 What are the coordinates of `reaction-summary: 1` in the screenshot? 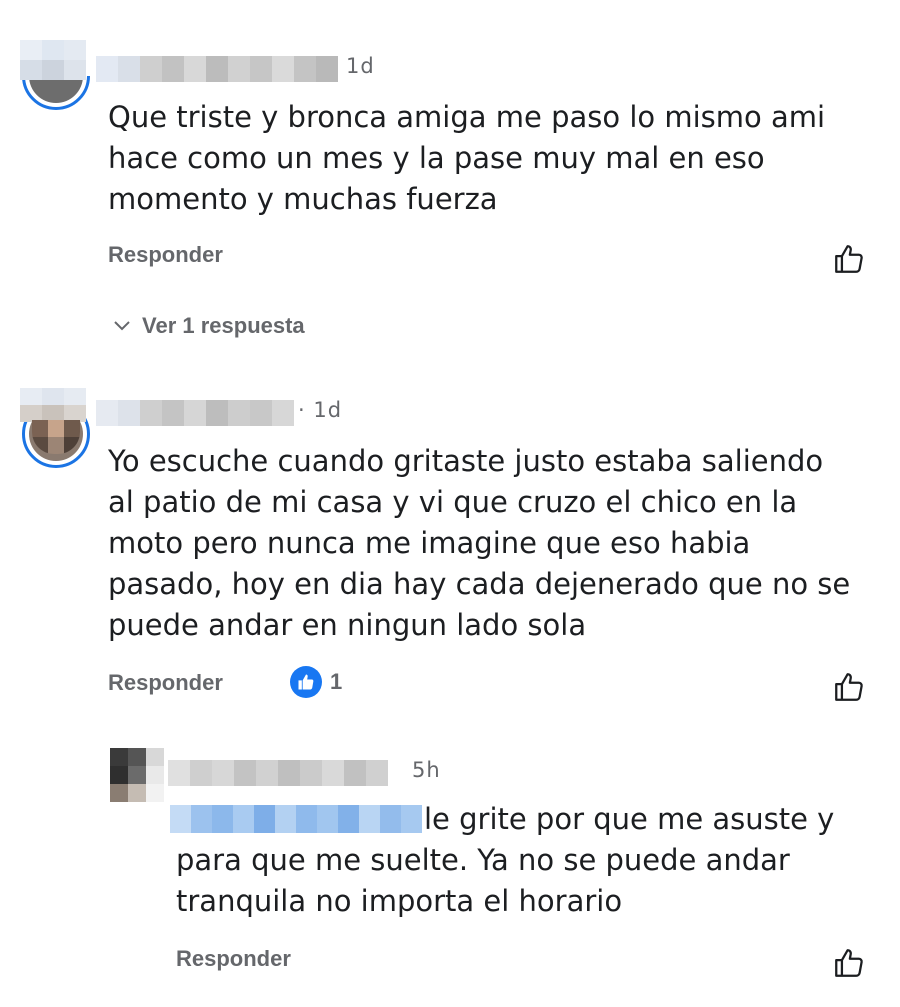 It's located at (316, 682).